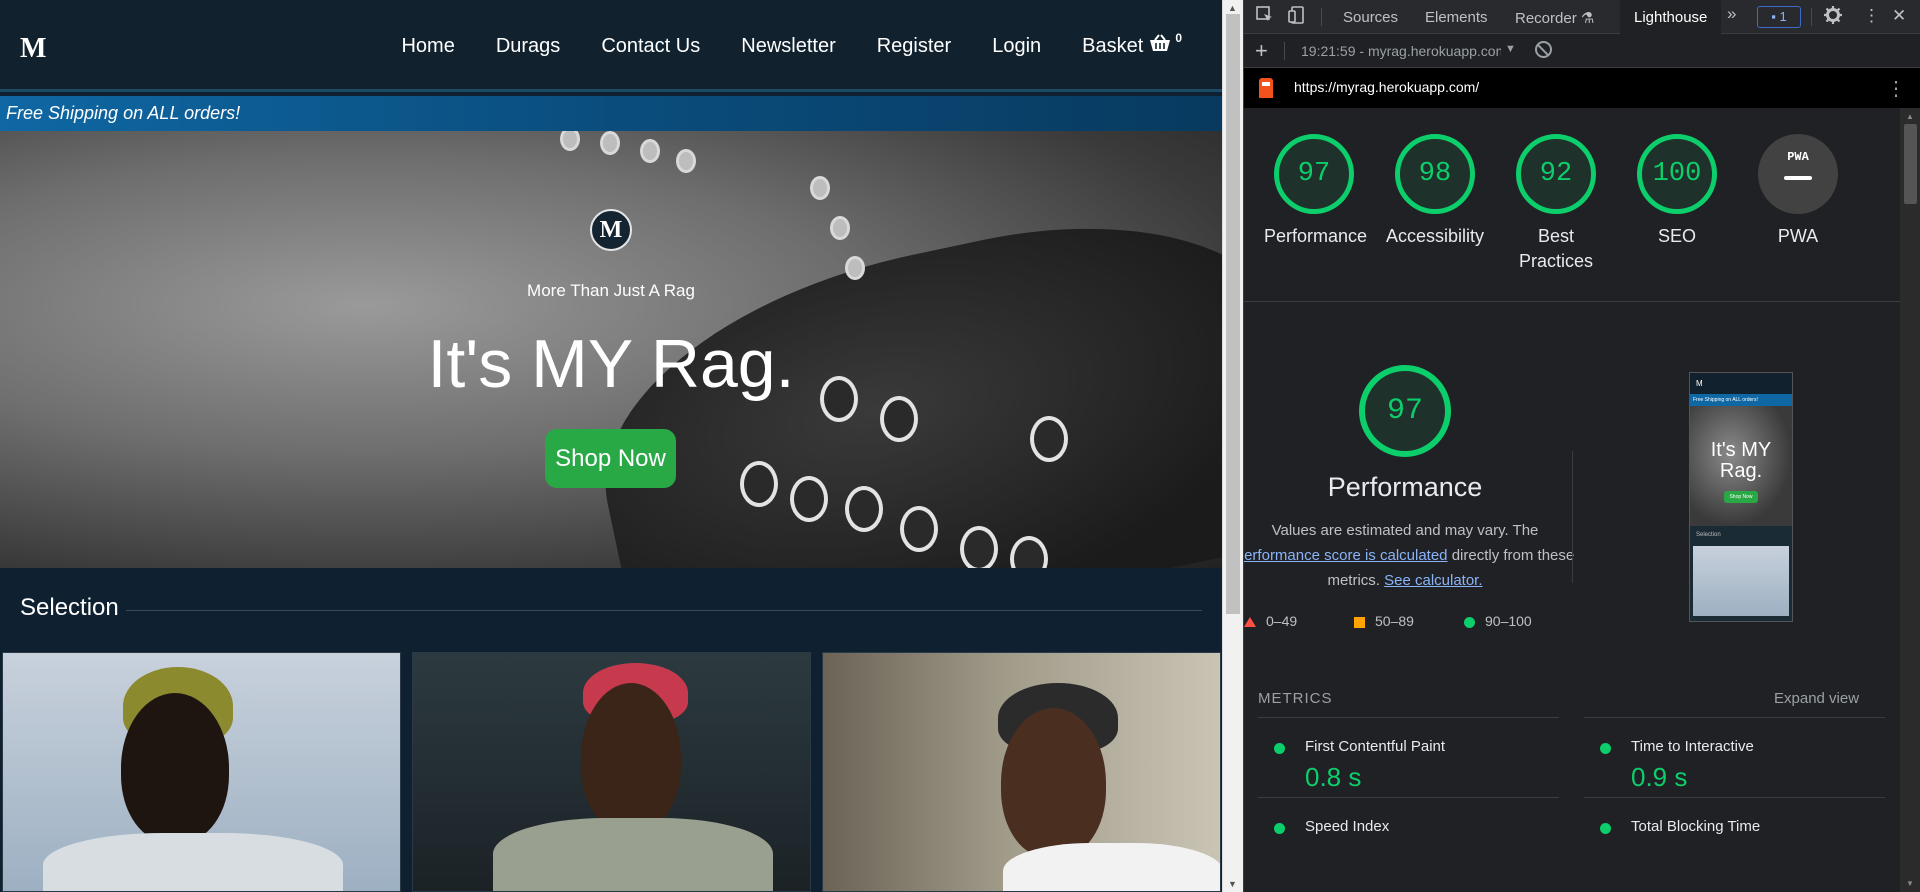 The height and width of the screenshot is (892, 1920). I want to click on tab-recorder-label: Recorder, so click(1546, 18).